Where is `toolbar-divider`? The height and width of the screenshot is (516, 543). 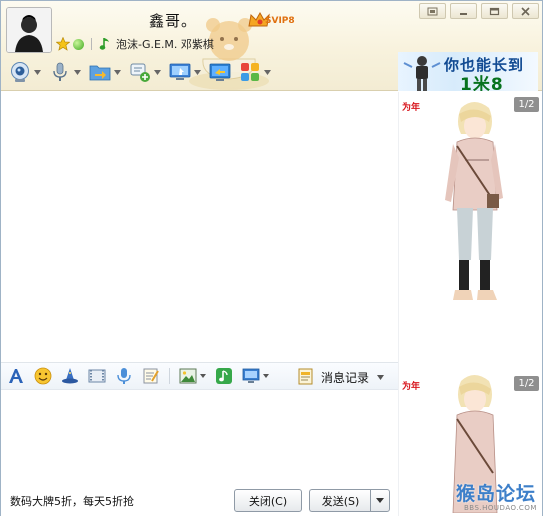 toolbar-divider is located at coordinates (169, 376).